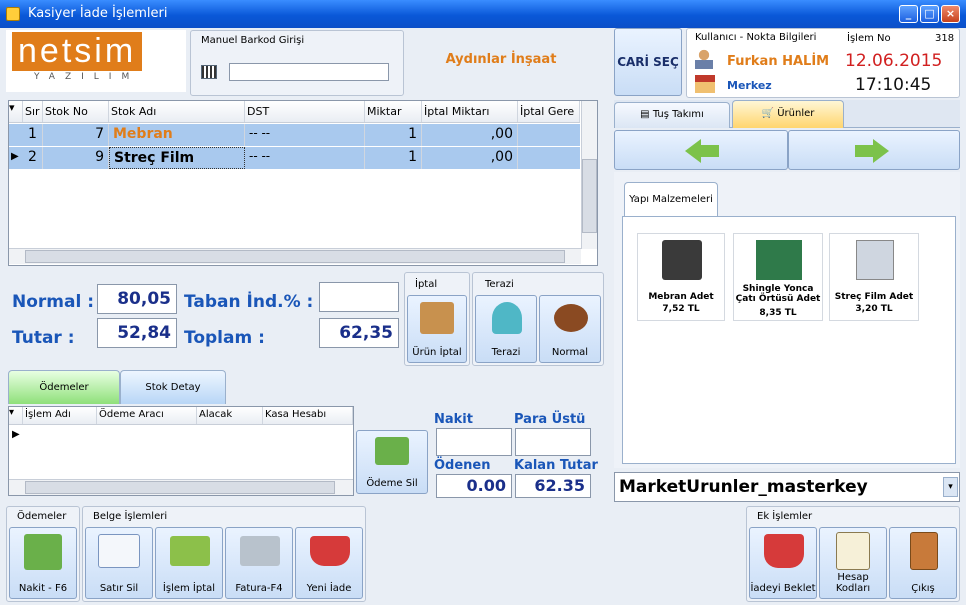  I want to click on prev-page-button, so click(701, 150).